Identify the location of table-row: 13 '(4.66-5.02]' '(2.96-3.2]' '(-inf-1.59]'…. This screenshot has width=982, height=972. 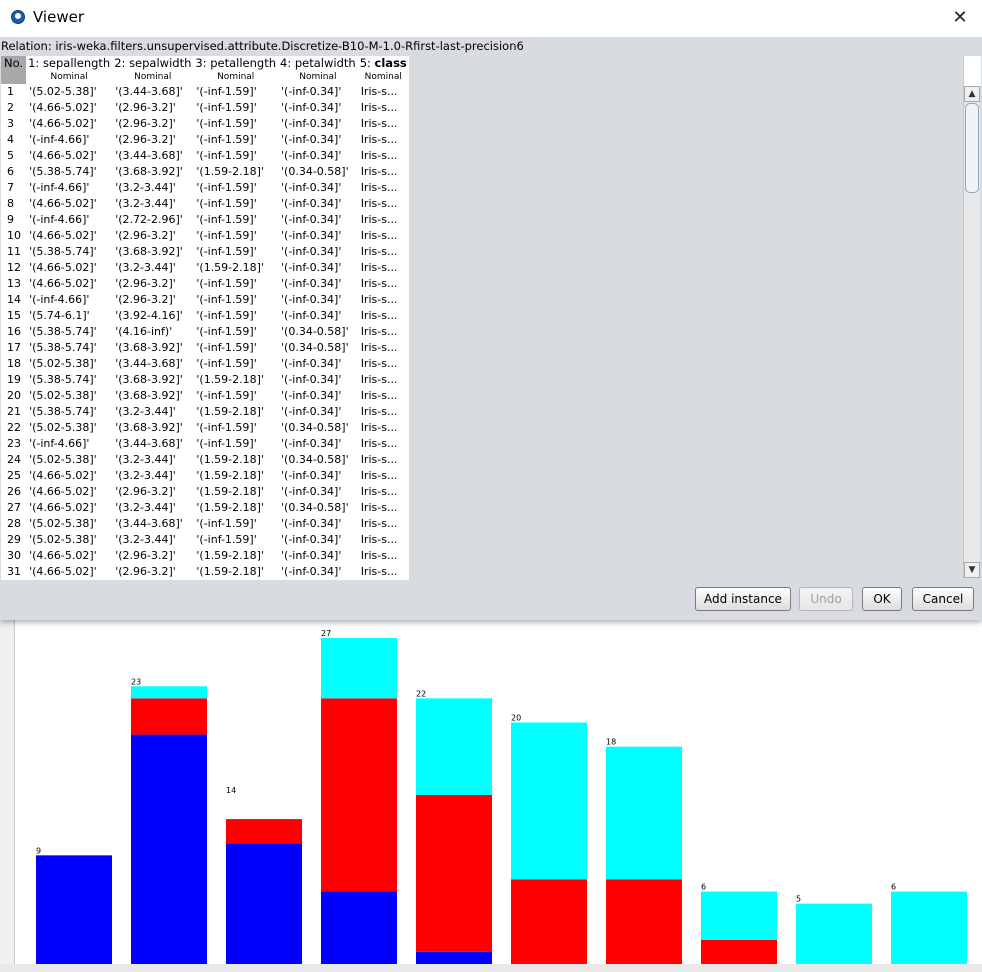
(205, 284).